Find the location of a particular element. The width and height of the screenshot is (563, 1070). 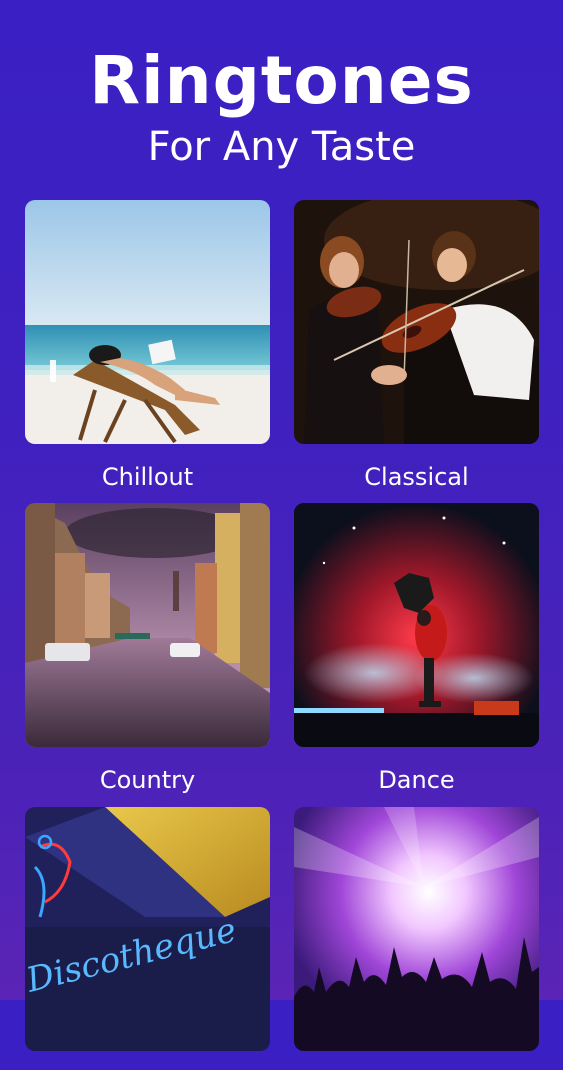

category-label: Chillout is located at coordinates (147, 477).